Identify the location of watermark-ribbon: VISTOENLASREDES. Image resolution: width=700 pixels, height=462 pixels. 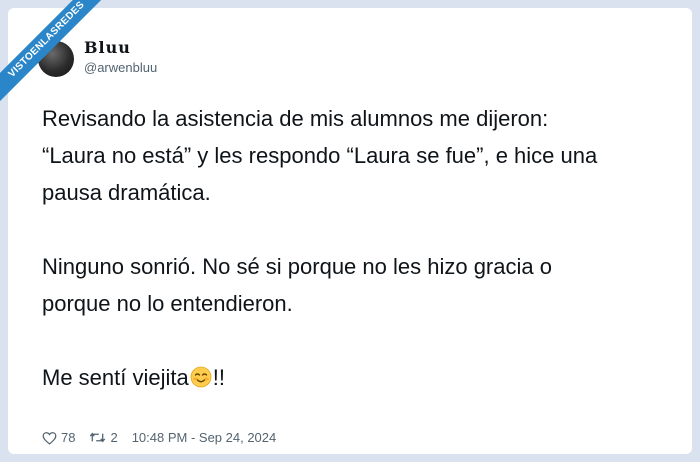
(60, 60).